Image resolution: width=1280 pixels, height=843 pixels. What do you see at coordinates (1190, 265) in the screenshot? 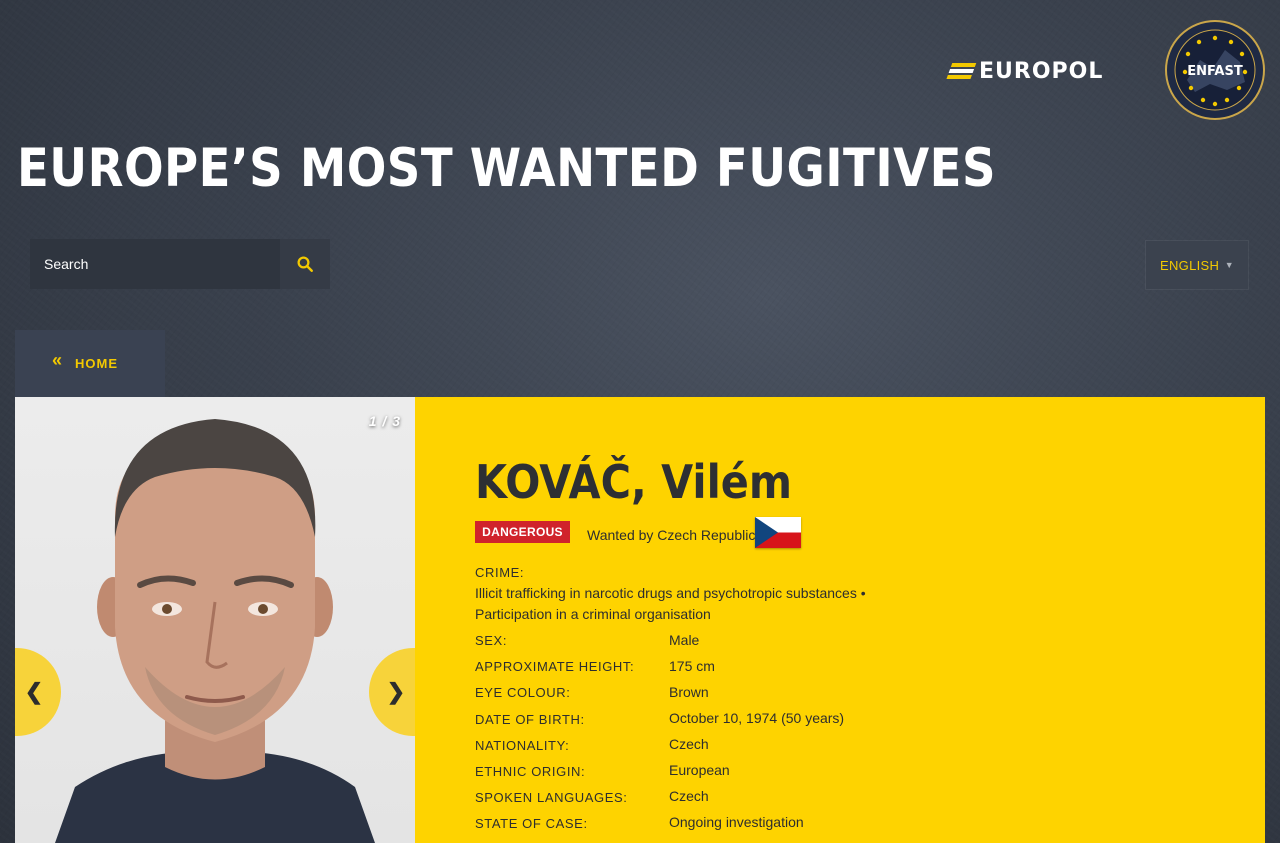
I see `language-selected: ENGLISH` at bounding box center [1190, 265].